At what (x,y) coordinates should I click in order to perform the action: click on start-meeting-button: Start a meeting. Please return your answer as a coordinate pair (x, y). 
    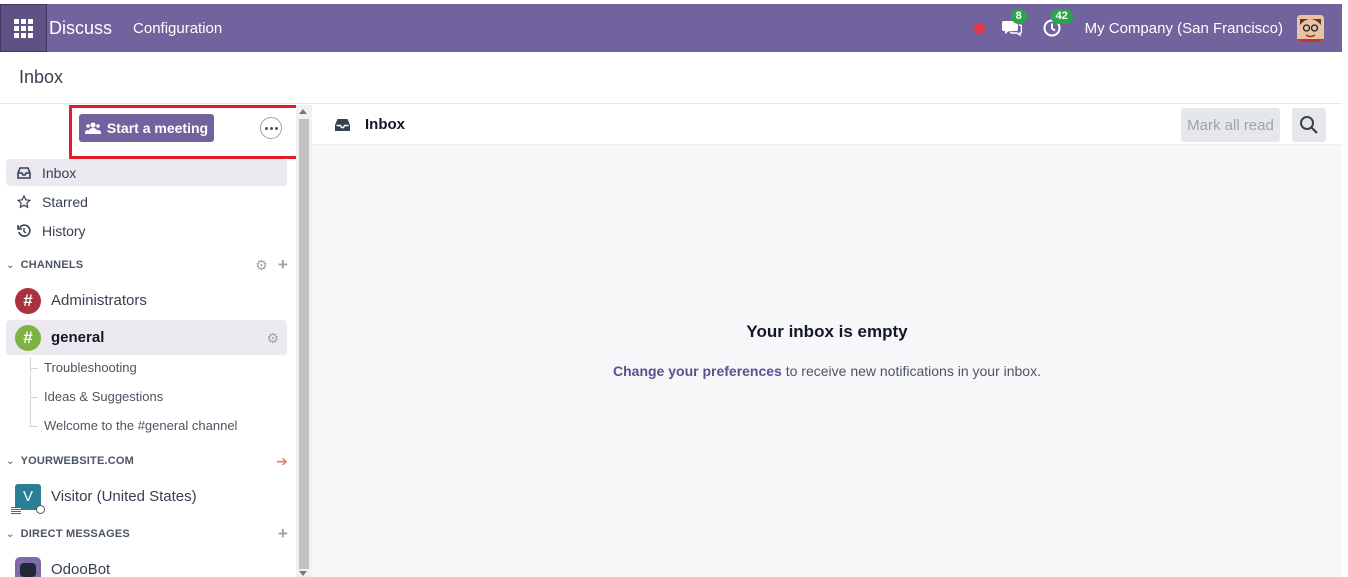
    Looking at the image, I should click on (146, 128).